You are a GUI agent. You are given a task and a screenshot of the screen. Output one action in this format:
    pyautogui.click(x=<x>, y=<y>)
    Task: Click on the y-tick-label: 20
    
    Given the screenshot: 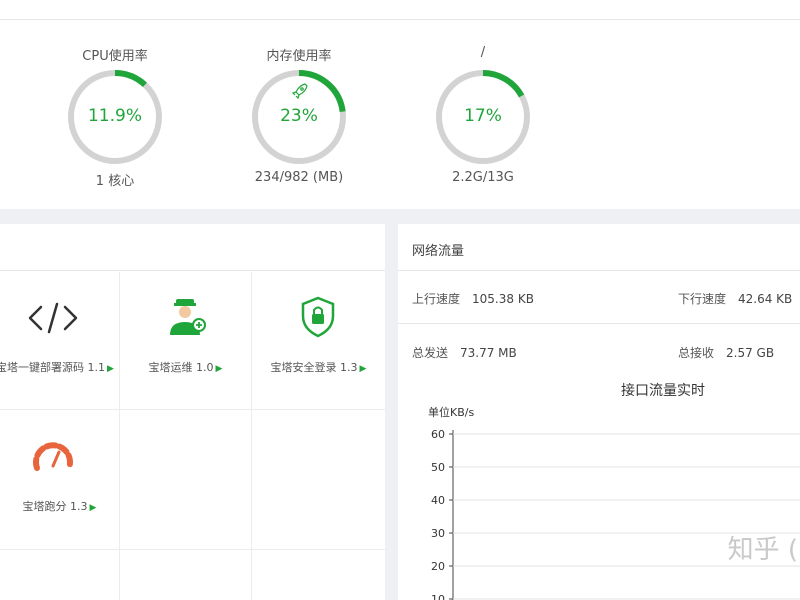 What is the action you would take?
    pyautogui.click(x=438, y=566)
    